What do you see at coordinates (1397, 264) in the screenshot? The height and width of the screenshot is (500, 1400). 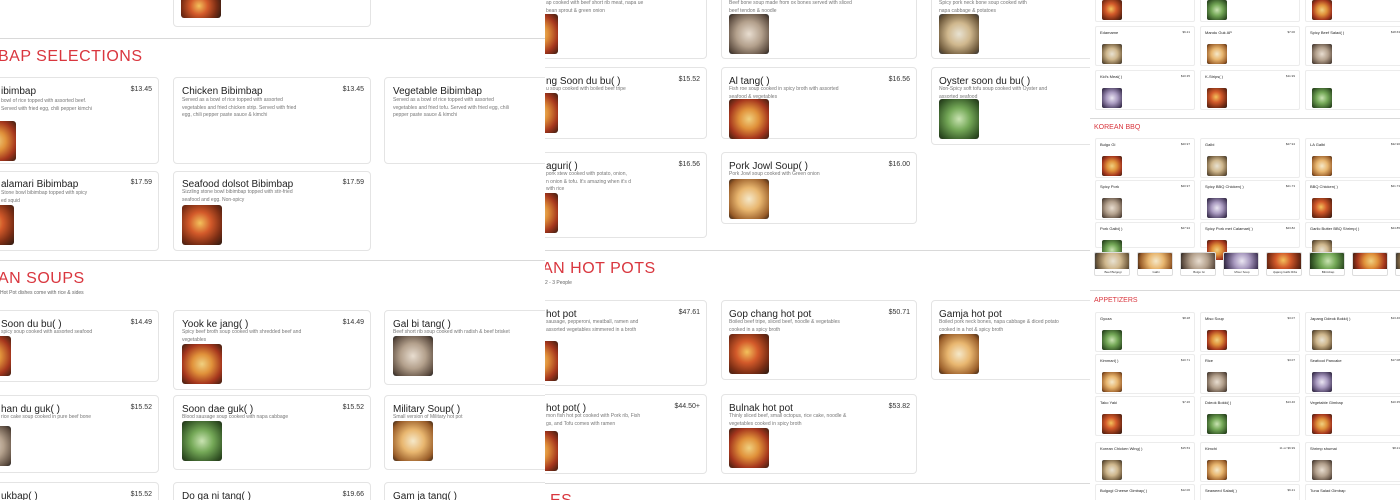 I see `photo-strip-item: Rice` at bounding box center [1397, 264].